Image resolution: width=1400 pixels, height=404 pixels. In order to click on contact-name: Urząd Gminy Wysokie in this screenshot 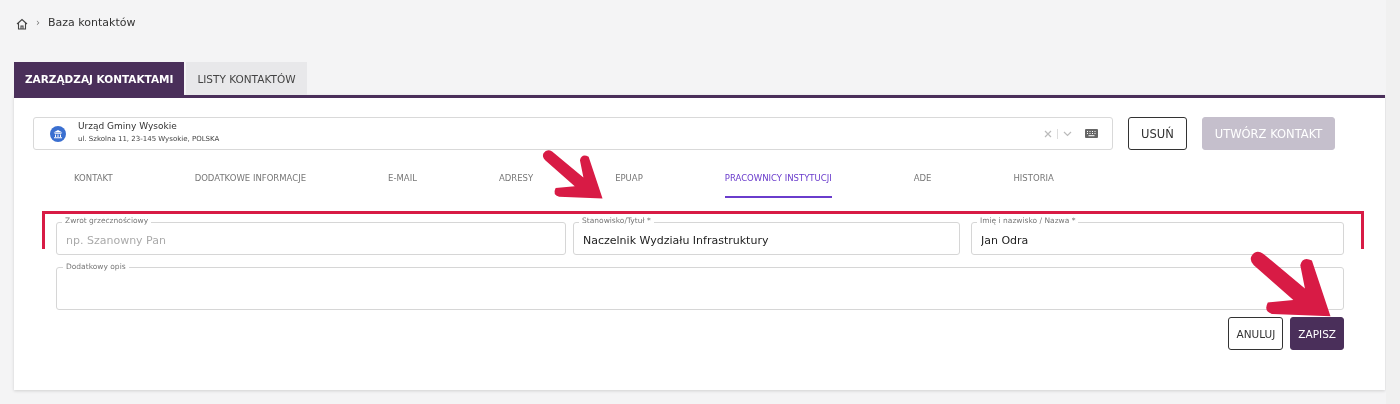, I will do `click(128, 125)`.